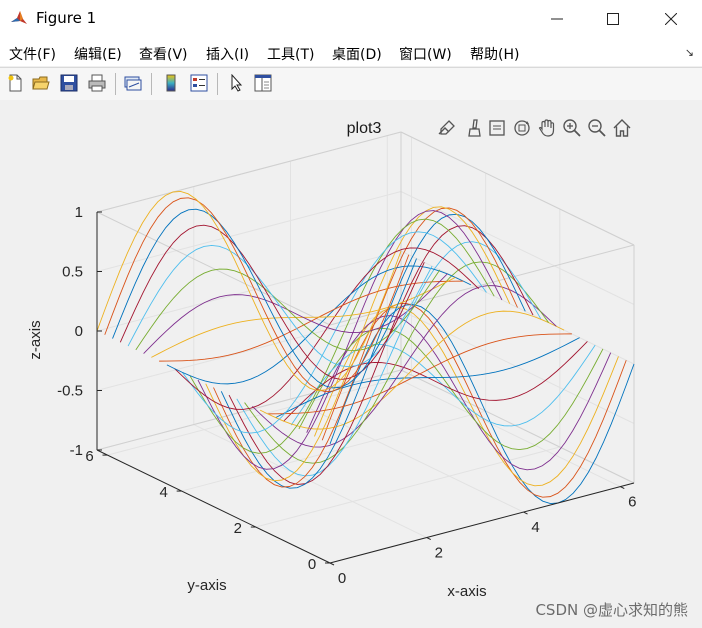 The image size is (702, 628). Describe the element at coordinates (70, 391) in the screenshot. I see `z-tick-label: -0.5` at that location.